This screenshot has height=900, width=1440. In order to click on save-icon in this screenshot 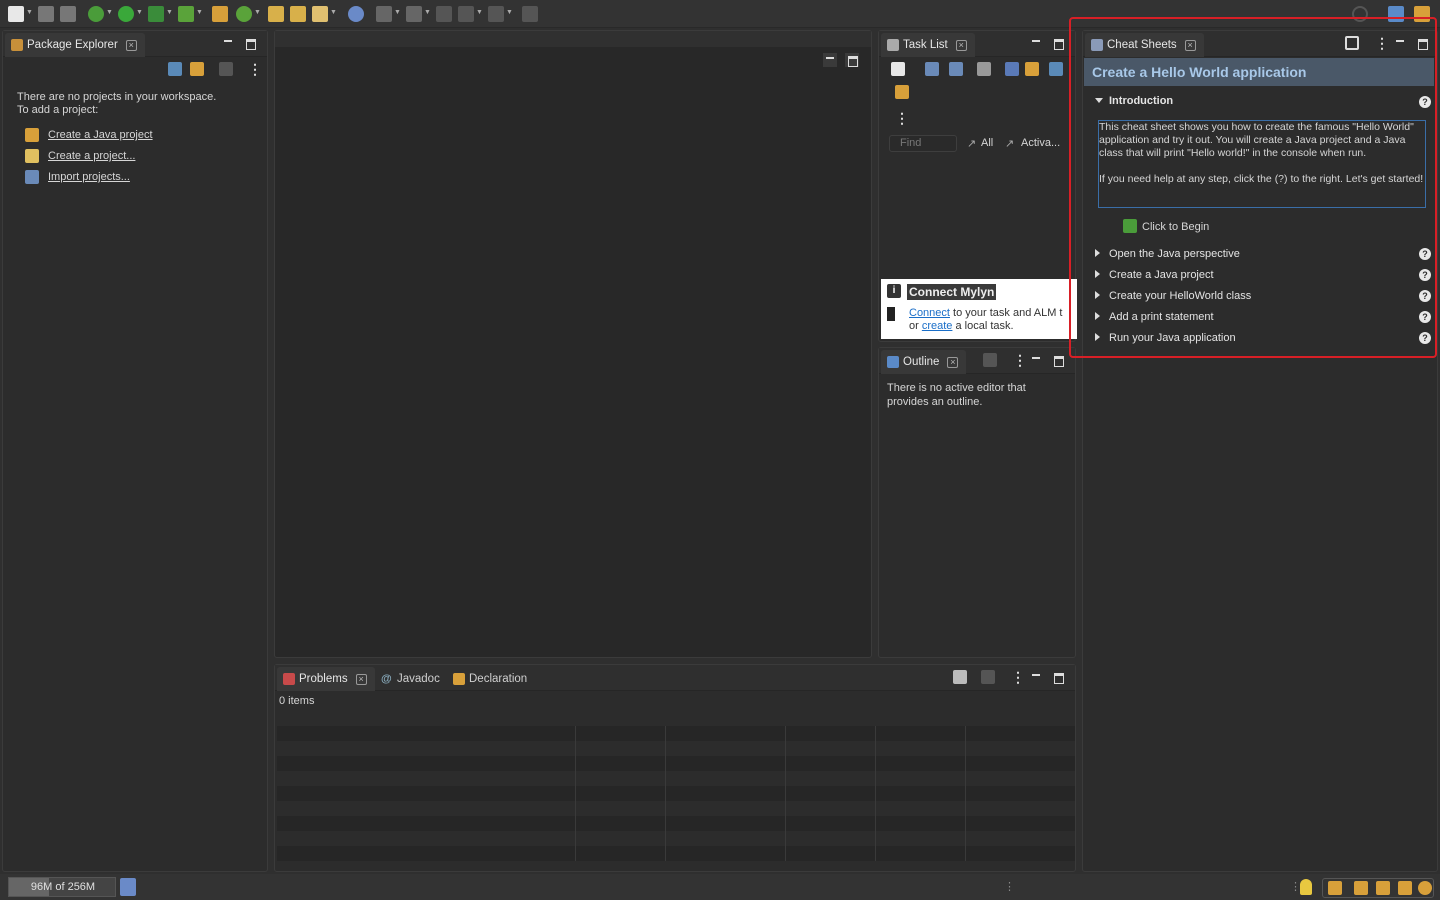, I will do `click(46, 14)`.